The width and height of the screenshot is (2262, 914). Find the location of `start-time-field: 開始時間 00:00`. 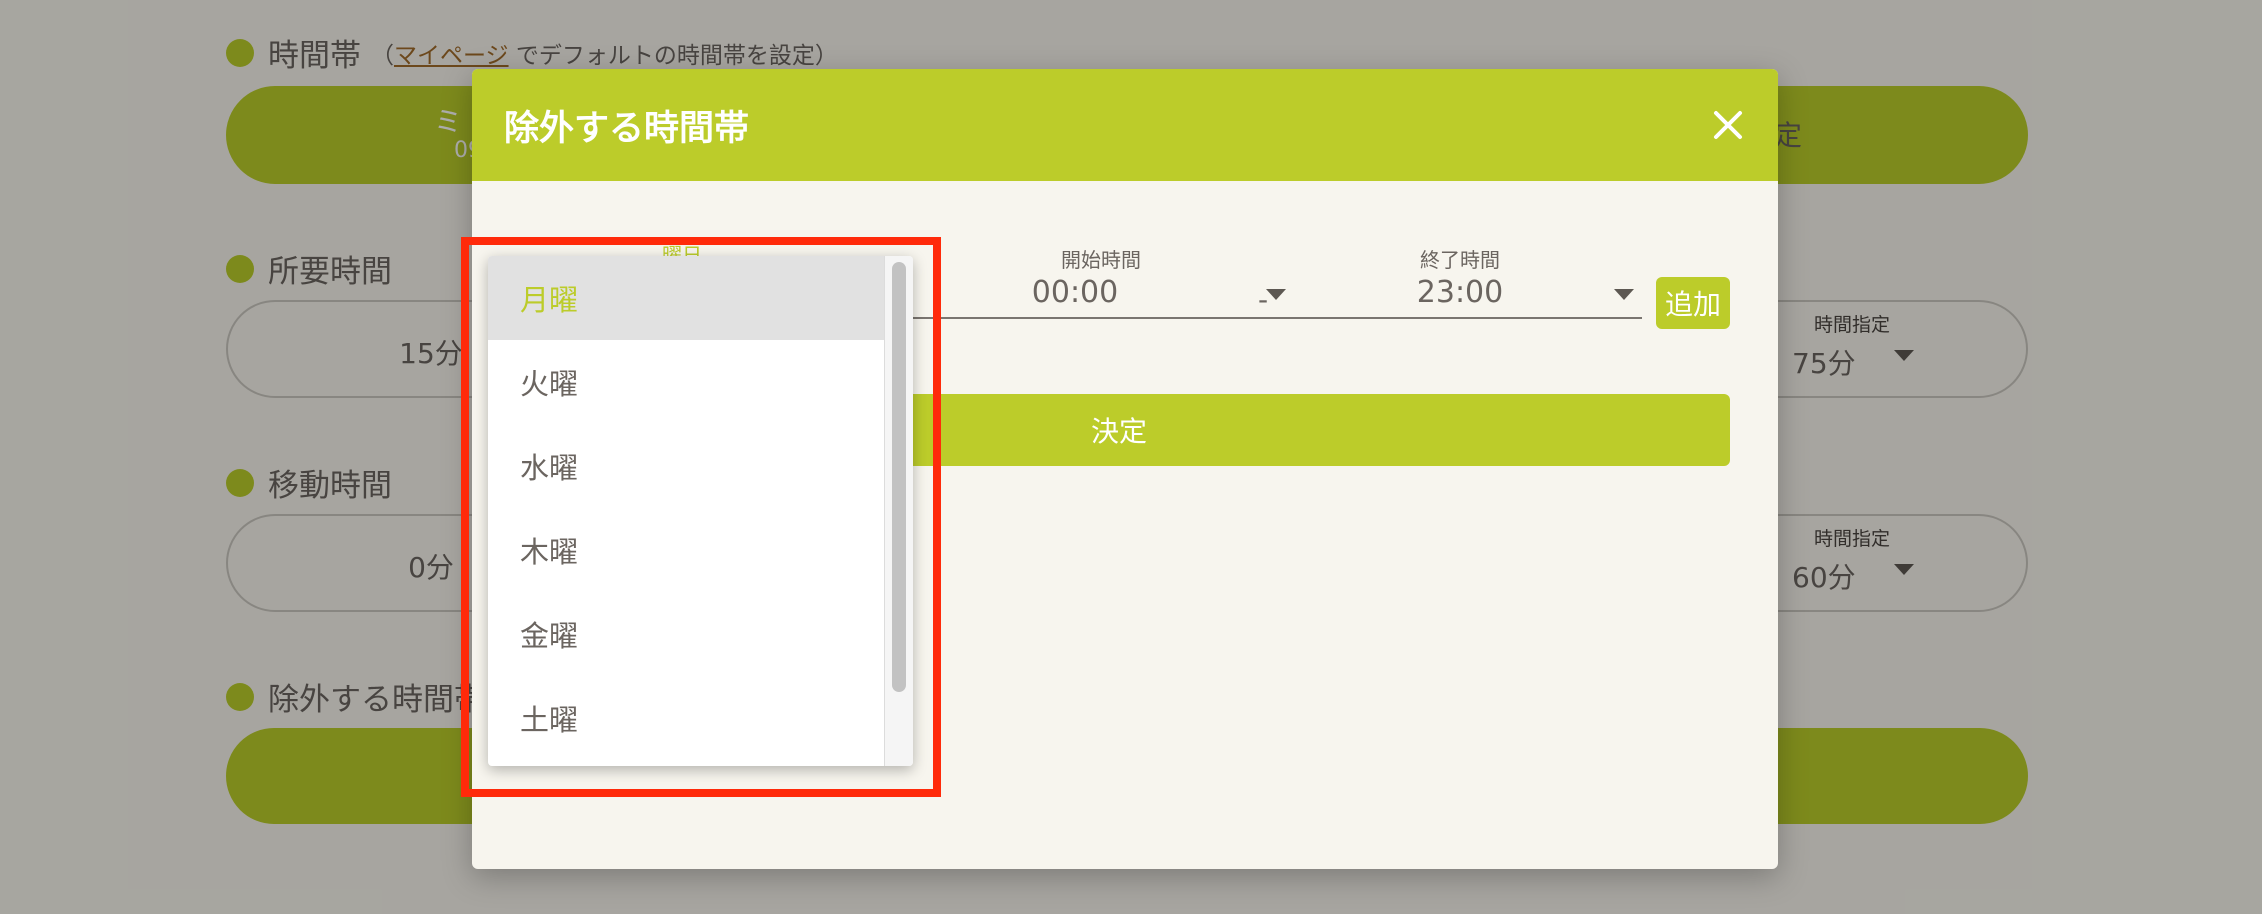

start-time-field: 開始時間 00:00 is located at coordinates (1101, 284).